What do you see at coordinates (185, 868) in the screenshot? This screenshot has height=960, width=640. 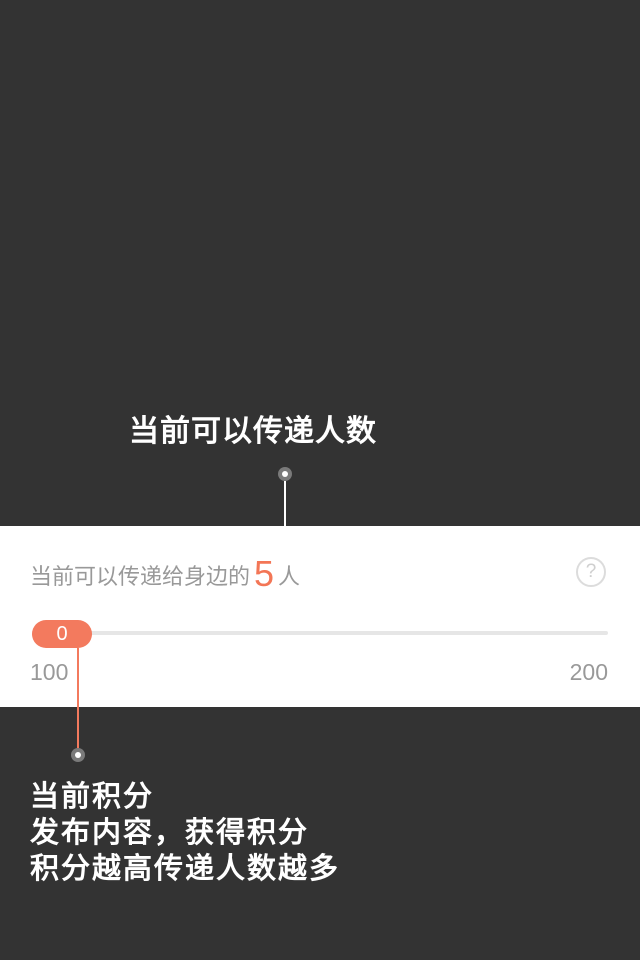 I see `callout-line-more-points-more-transfer: 积分越高传递人数越多` at bounding box center [185, 868].